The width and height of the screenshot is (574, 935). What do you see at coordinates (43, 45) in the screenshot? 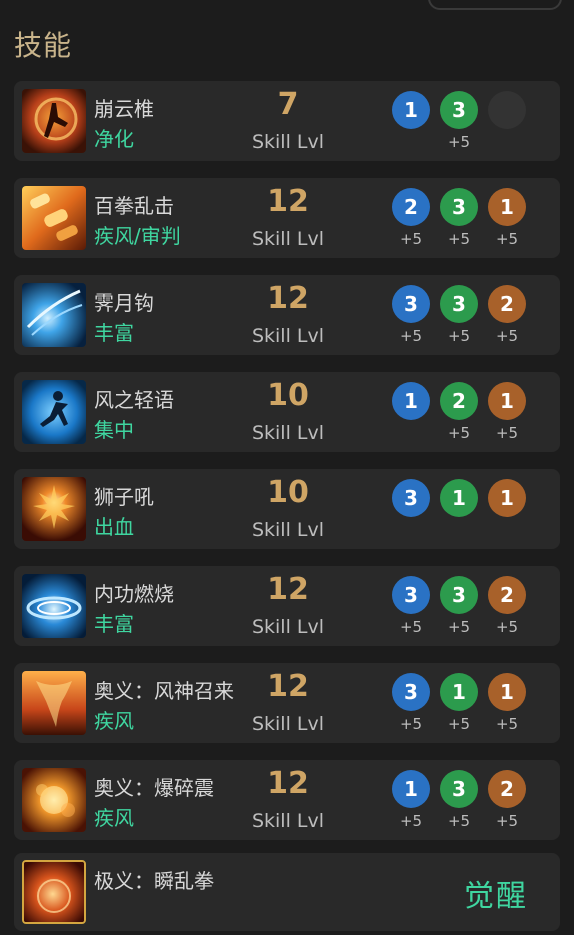
I see `section-title: 技能` at bounding box center [43, 45].